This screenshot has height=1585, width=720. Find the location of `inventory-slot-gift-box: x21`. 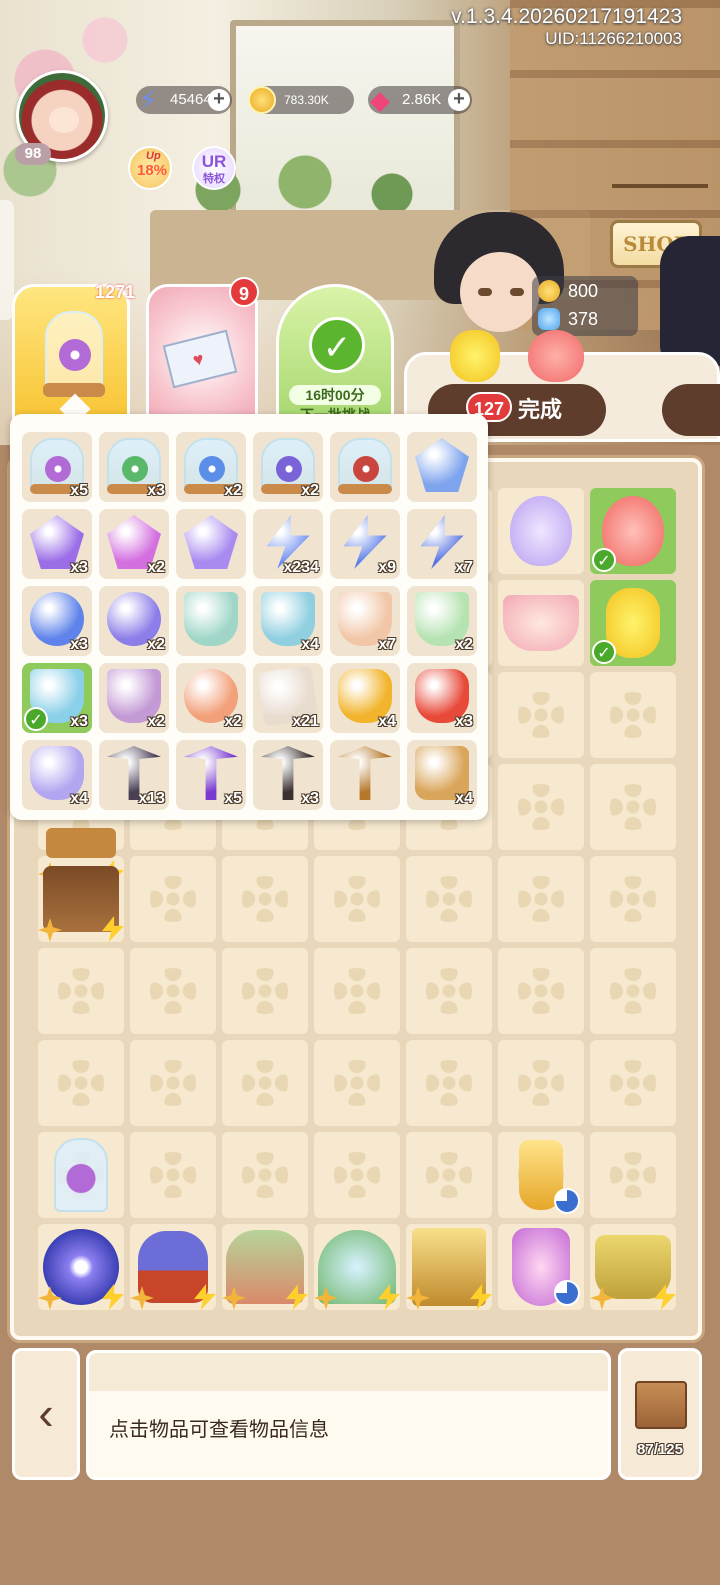

inventory-slot-gift-box: x21 is located at coordinates (288, 698).